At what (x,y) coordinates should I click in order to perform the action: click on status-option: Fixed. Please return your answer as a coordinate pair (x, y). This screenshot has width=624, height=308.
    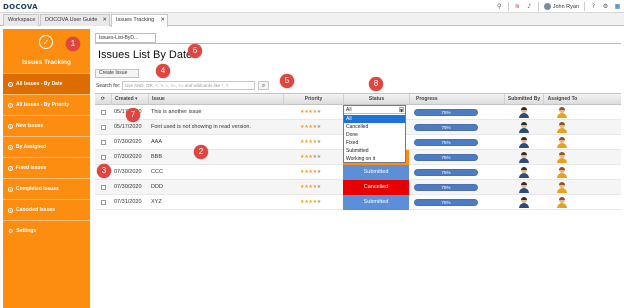
    Looking at the image, I should click on (374, 143).